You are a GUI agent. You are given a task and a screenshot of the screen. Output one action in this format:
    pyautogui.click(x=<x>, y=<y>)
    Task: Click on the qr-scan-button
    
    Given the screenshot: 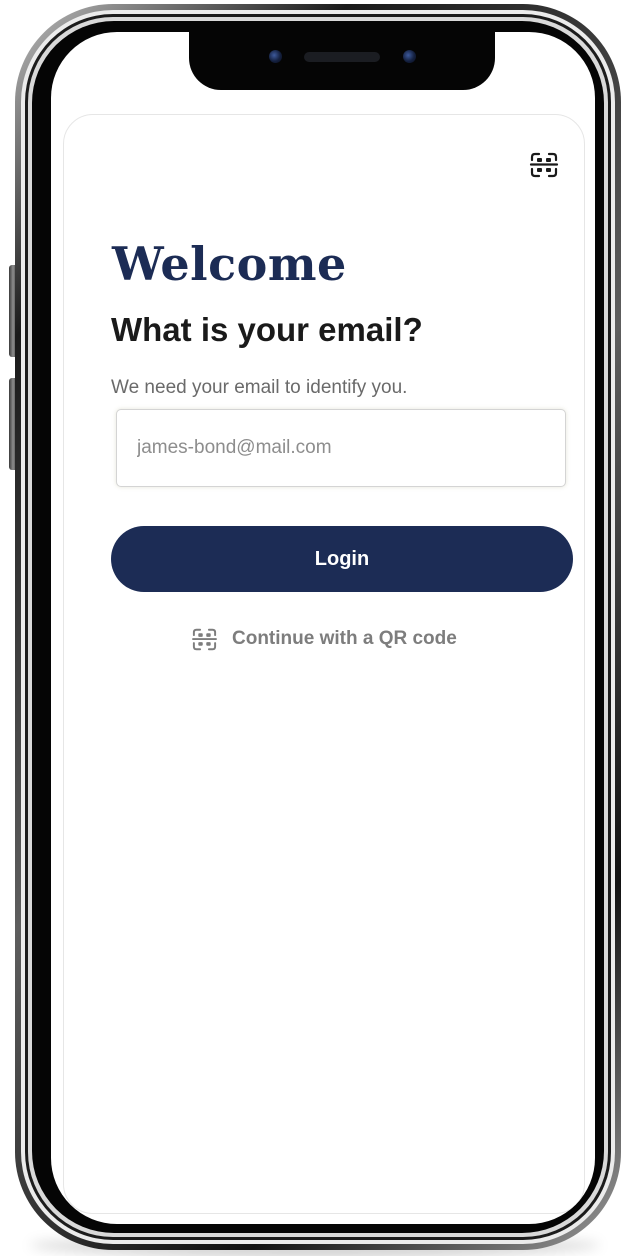 What is the action you would take?
    pyautogui.click(x=544, y=165)
    